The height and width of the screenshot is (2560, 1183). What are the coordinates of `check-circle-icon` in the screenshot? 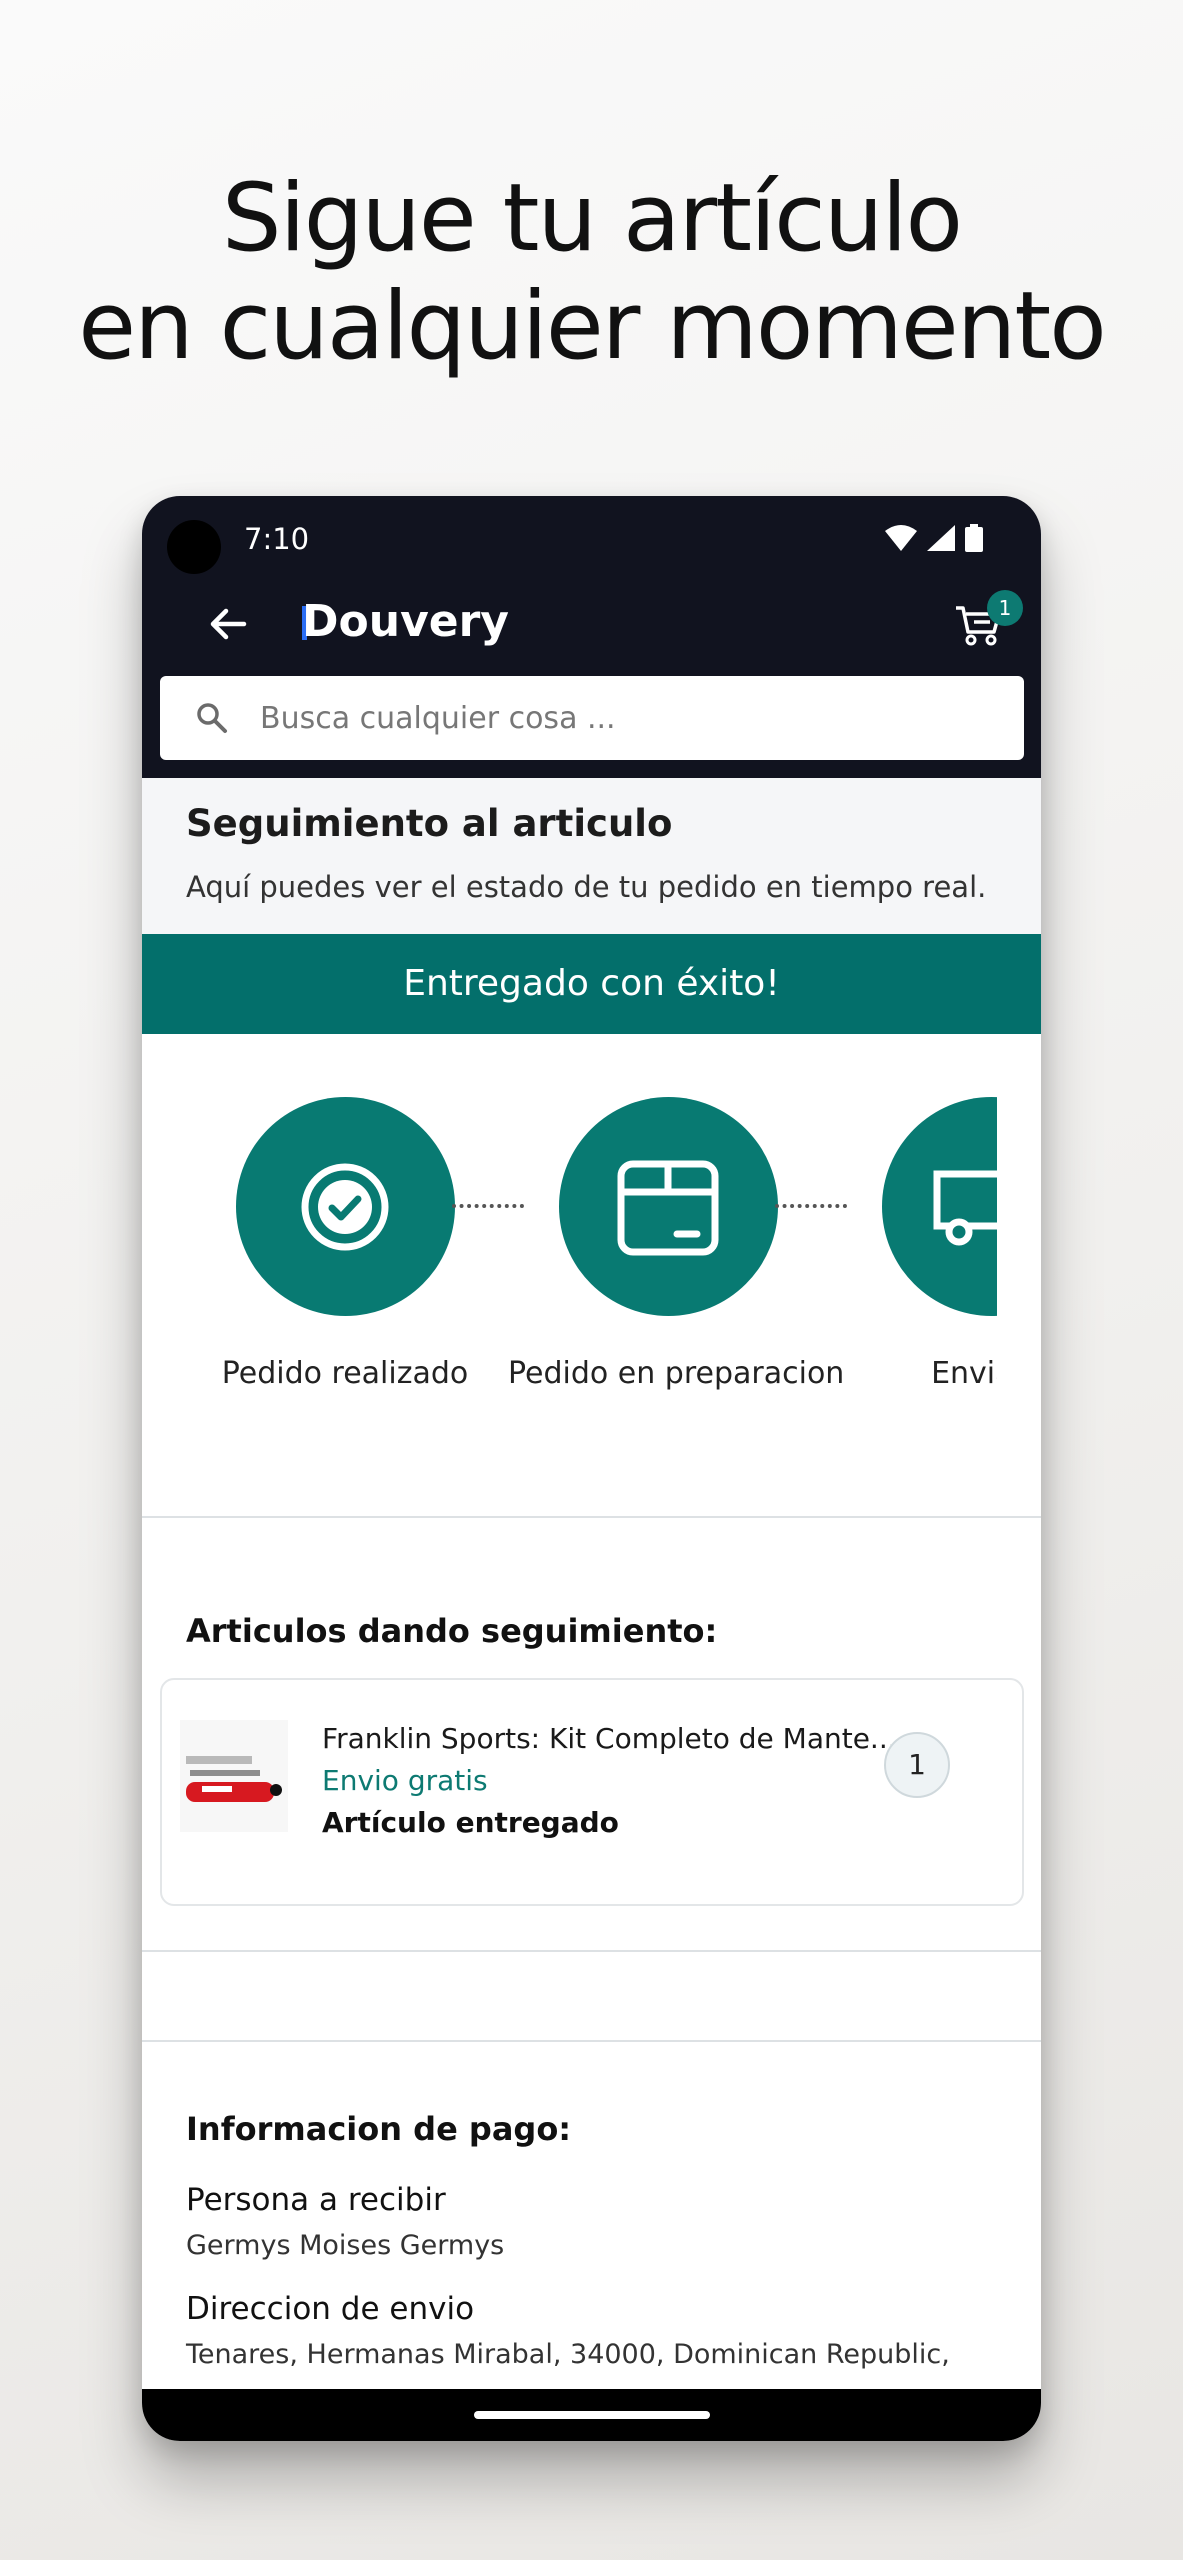 It's located at (345, 1206).